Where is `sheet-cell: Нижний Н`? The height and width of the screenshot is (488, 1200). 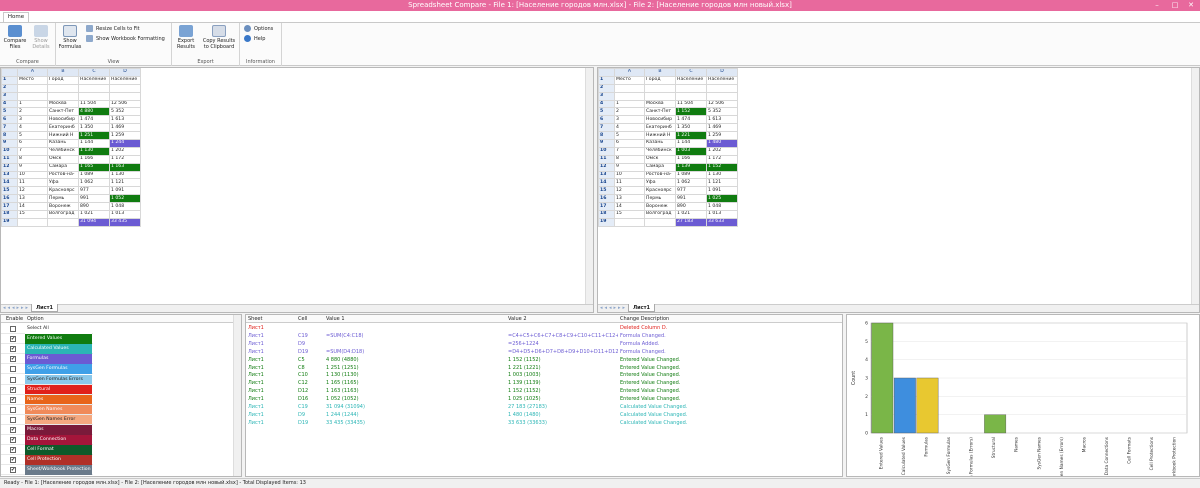
sheet-cell: Нижний Н is located at coordinates (63, 136).